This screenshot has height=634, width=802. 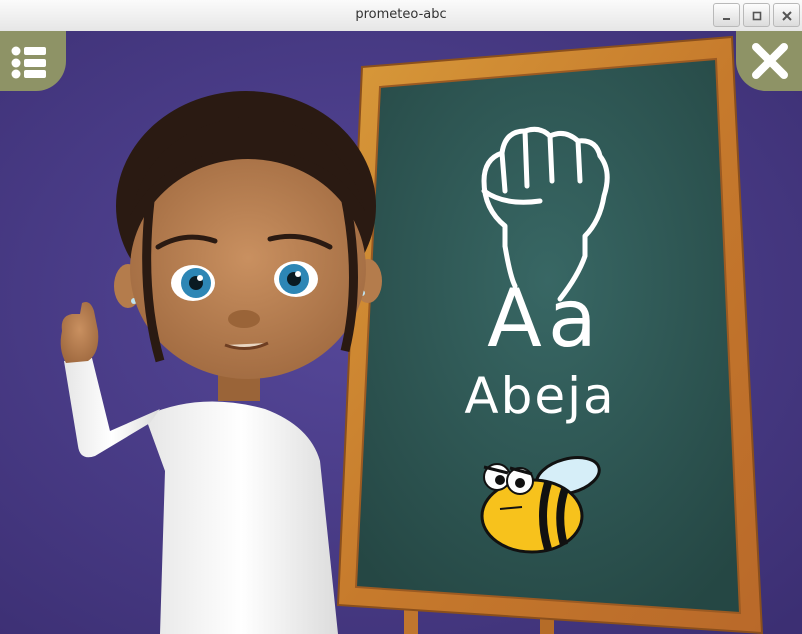 I want to click on window-title: prometeo-abc, so click(x=401, y=14).